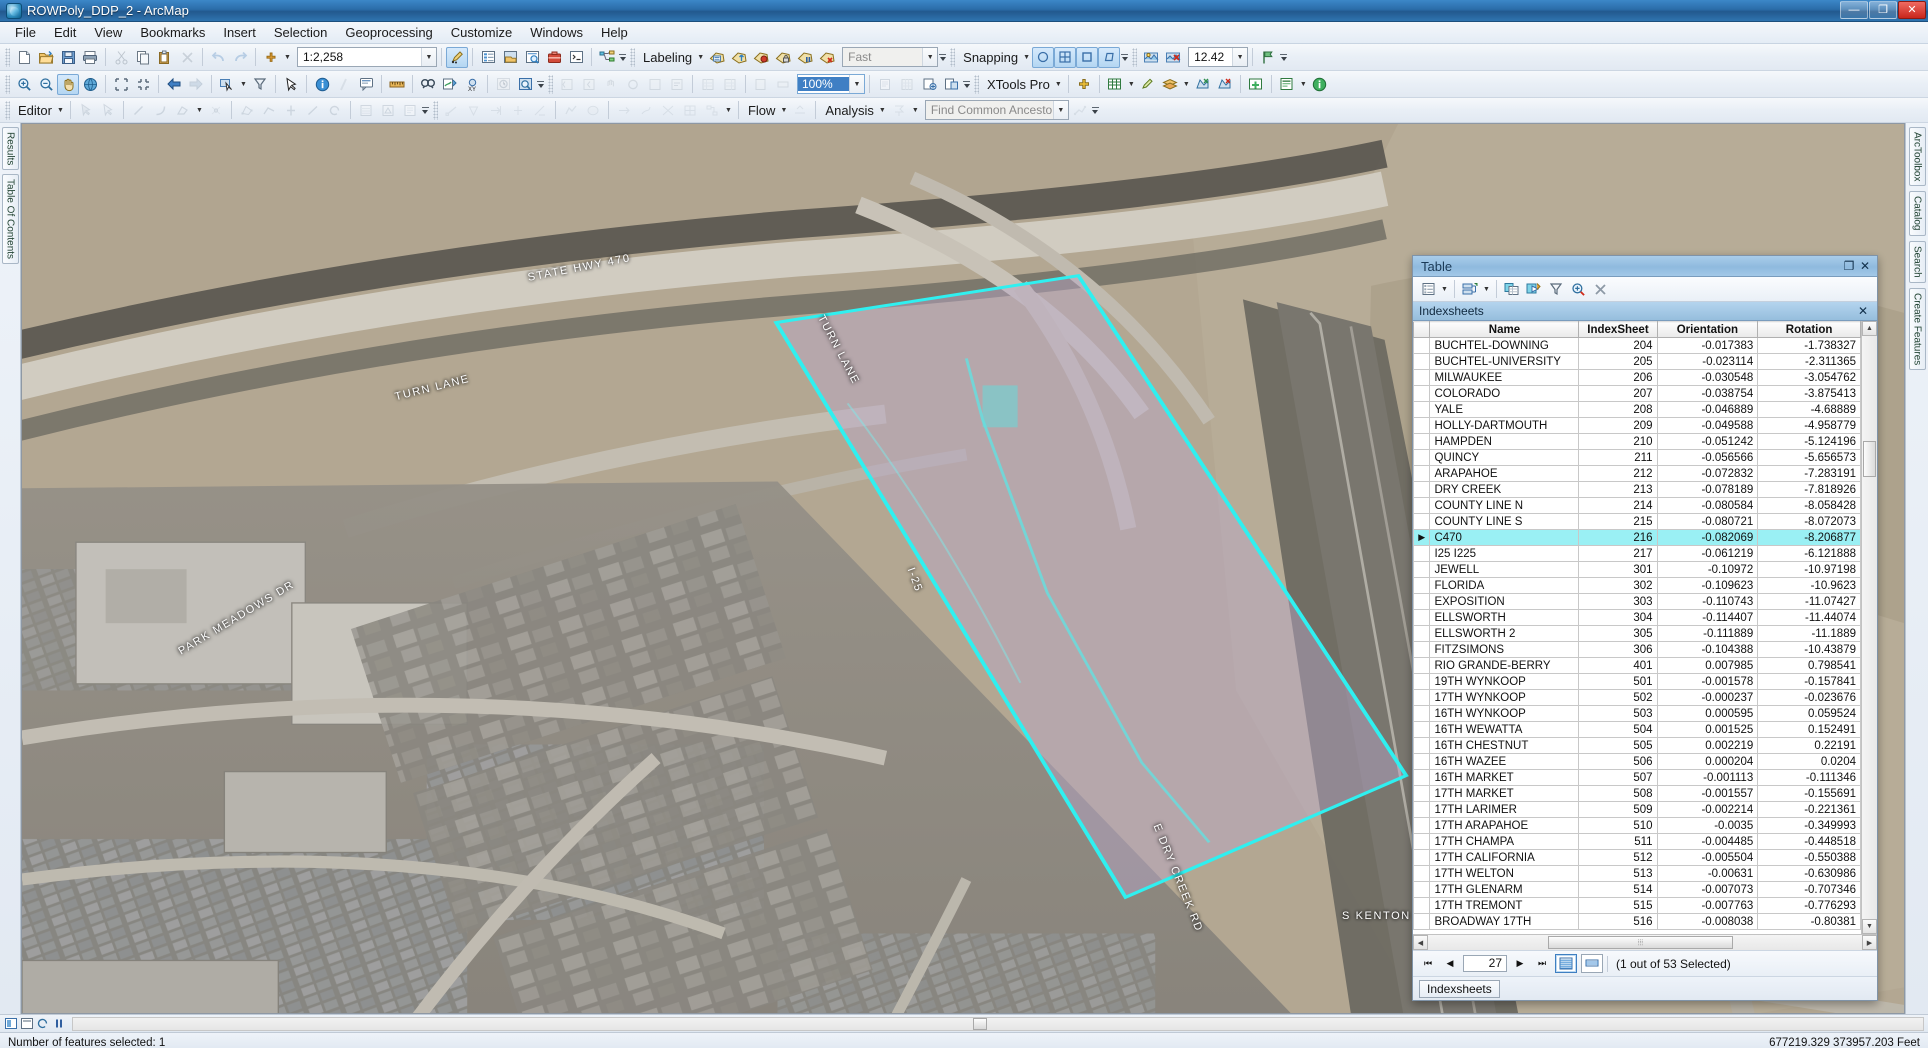 This screenshot has width=1928, height=1048. Describe the element at coordinates (571, 110) in the screenshot. I see `generalize-icon` at that location.